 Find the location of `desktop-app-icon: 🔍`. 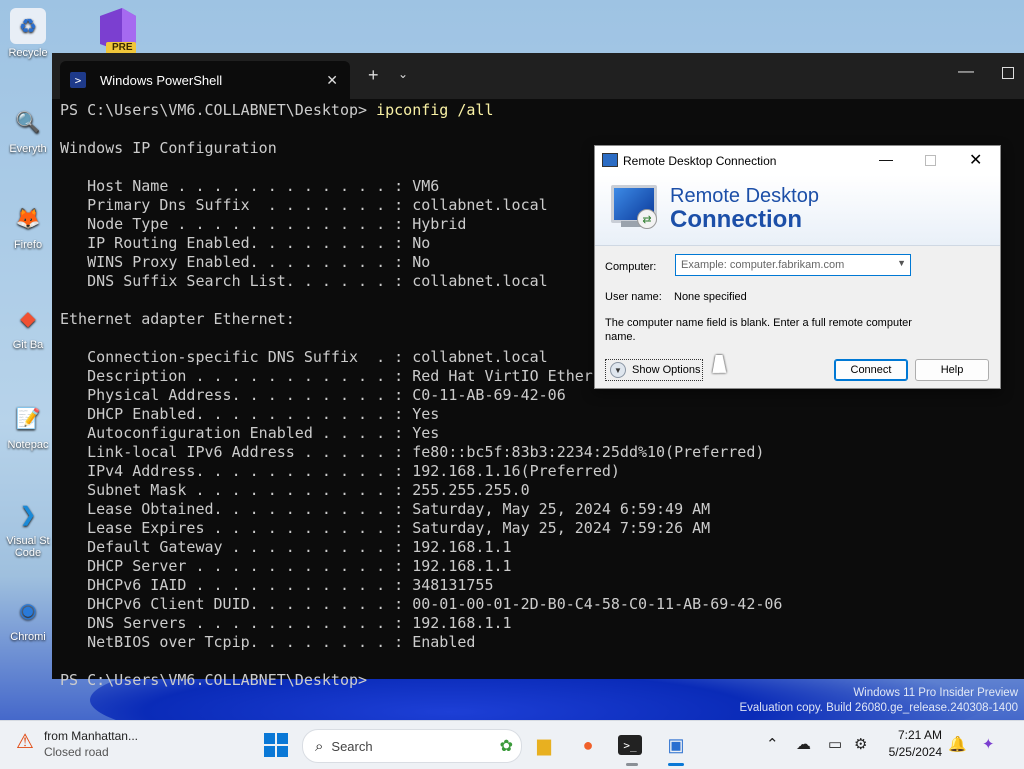

desktop-app-icon: 🔍 is located at coordinates (28, 122).